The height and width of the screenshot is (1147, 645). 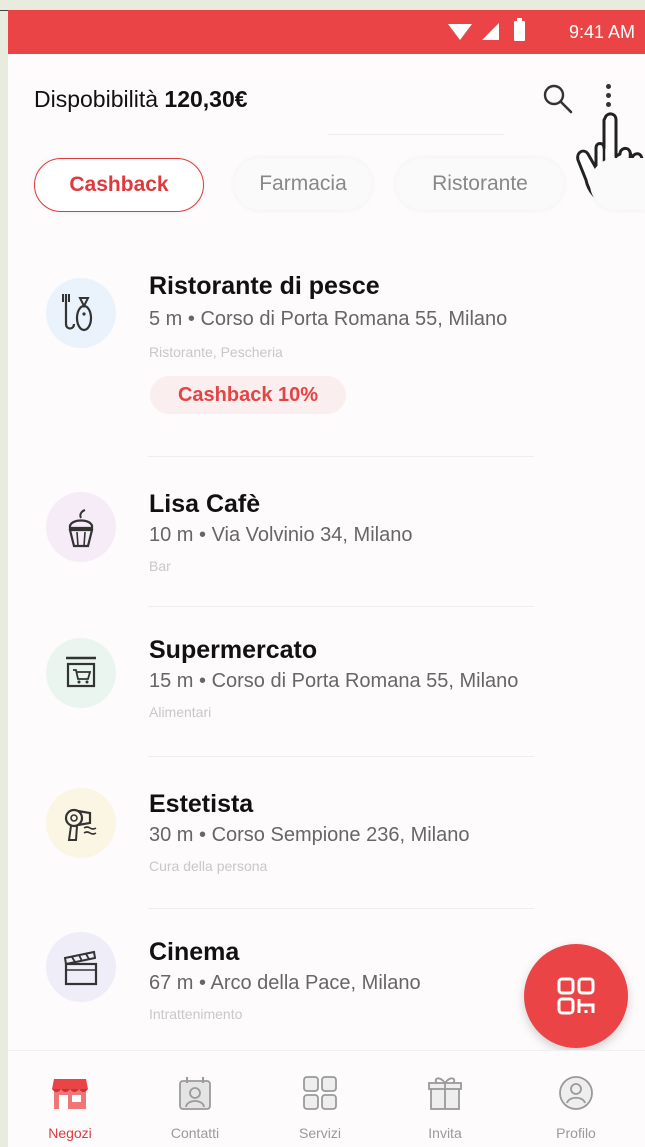 I want to click on contacts-icon, so click(x=195, y=1093).